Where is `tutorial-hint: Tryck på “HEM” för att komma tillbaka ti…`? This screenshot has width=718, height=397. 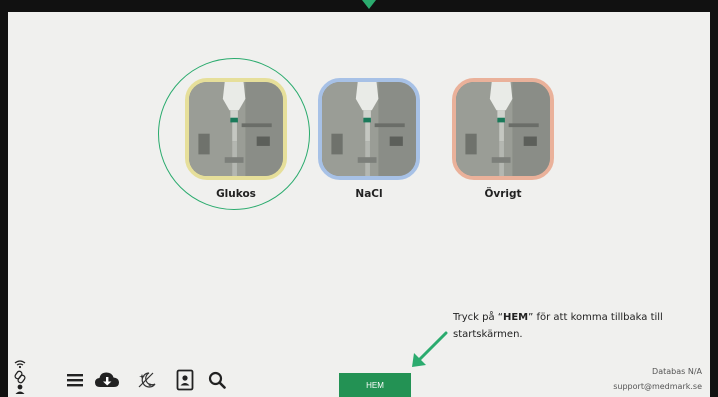
tutorial-hint: Tryck på “HEM” för att komma tillbaka ti… is located at coordinates (568, 326).